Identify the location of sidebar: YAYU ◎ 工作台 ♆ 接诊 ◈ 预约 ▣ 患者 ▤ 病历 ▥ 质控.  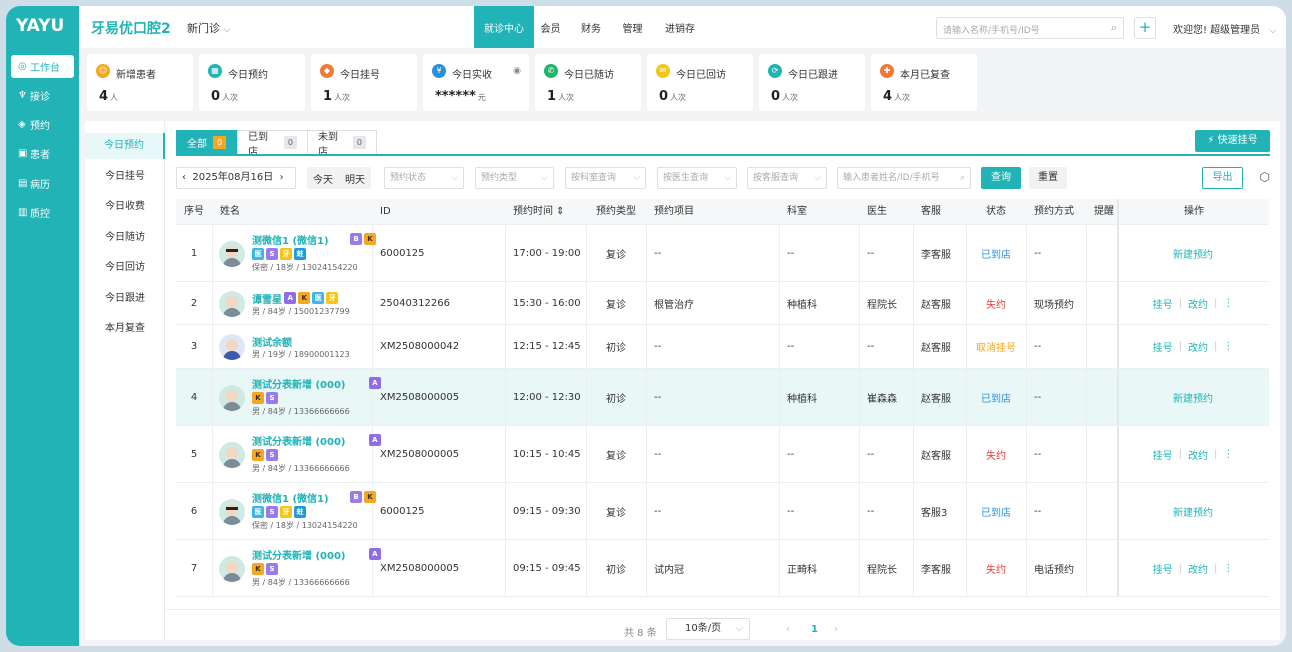
(42, 326).